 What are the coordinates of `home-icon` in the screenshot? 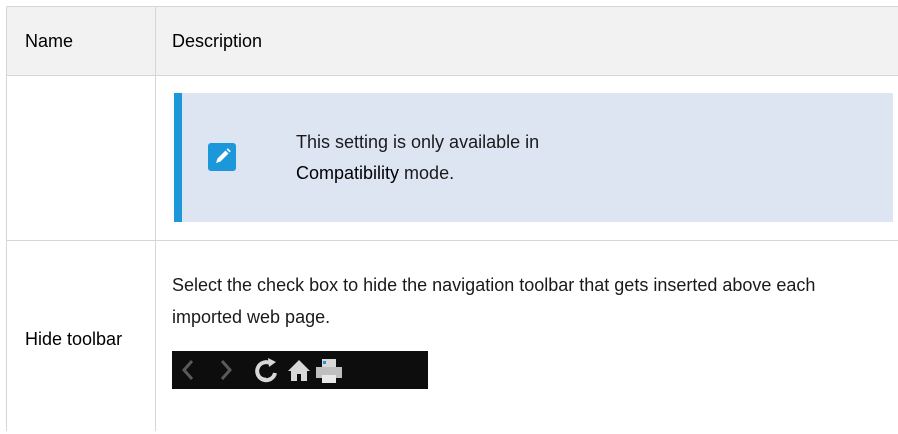 It's located at (299, 370).